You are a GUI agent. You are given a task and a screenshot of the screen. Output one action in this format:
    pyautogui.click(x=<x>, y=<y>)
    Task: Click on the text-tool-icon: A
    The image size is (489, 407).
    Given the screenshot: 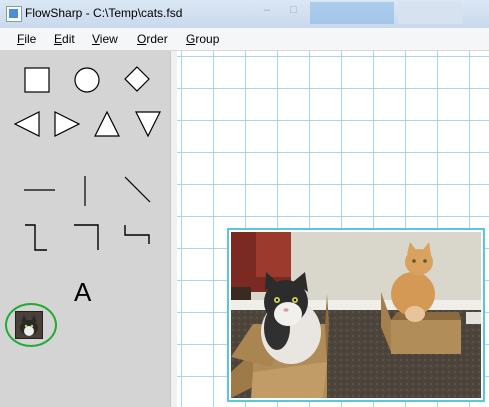 What is the action you would take?
    pyautogui.click(x=82, y=292)
    